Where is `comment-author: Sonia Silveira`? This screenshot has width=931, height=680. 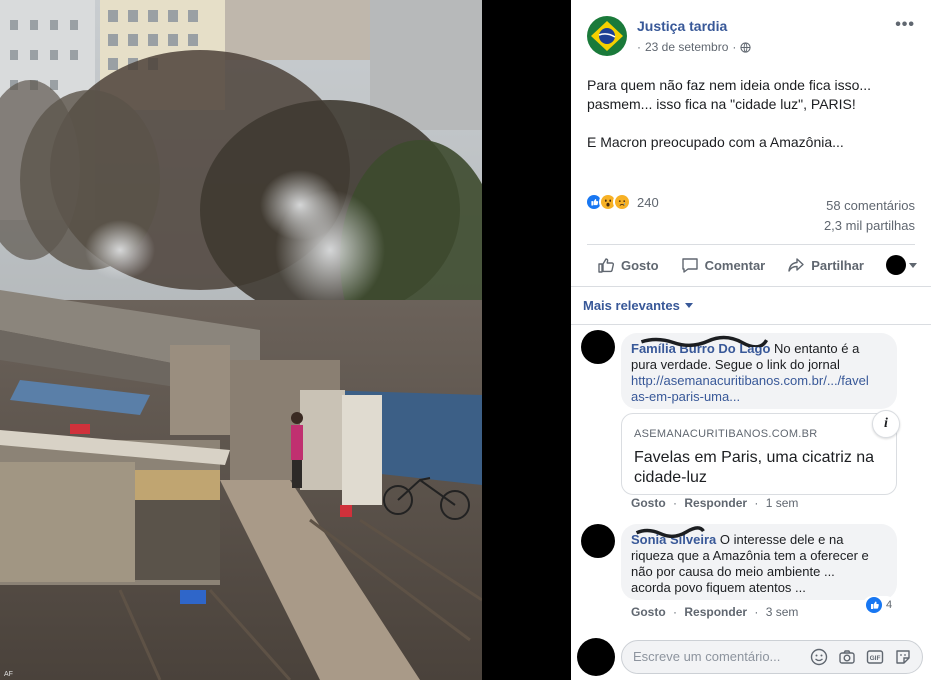
comment-author: Sonia Silveira is located at coordinates (675, 536).